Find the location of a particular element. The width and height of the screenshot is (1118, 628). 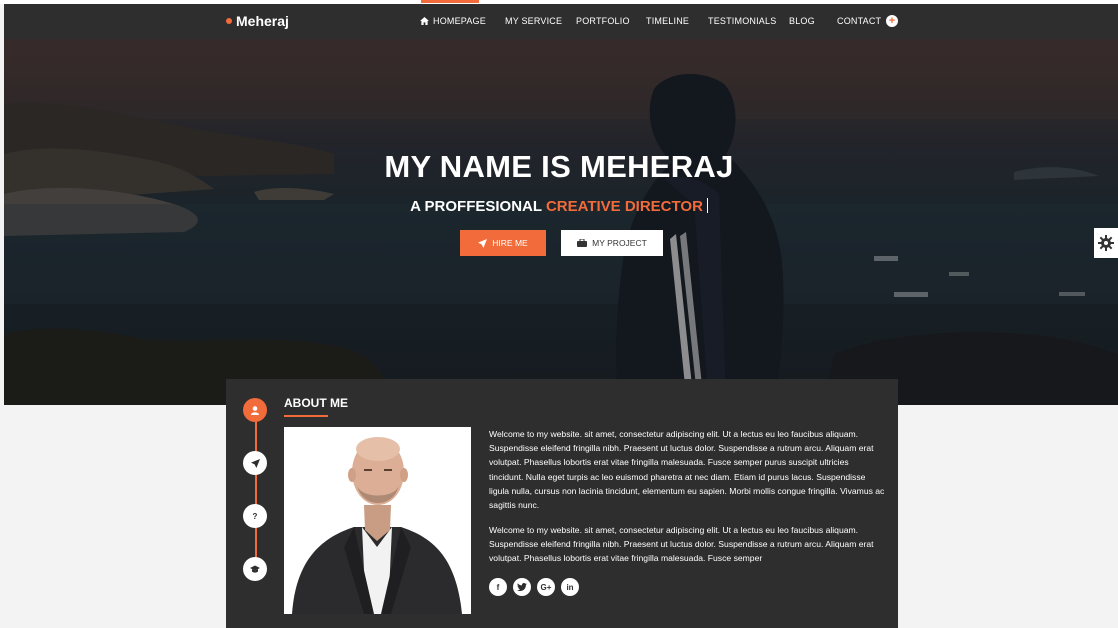

question-icon: ? is located at coordinates (255, 516).